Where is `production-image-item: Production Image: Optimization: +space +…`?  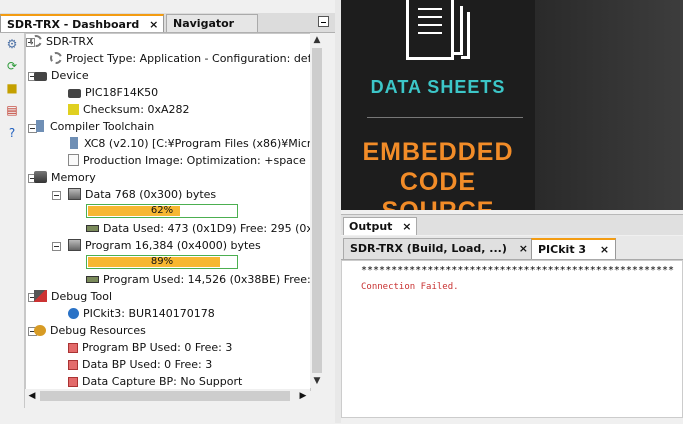 production-image-item: Production Image: Optimization: +space +… is located at coordinates (189, 161).